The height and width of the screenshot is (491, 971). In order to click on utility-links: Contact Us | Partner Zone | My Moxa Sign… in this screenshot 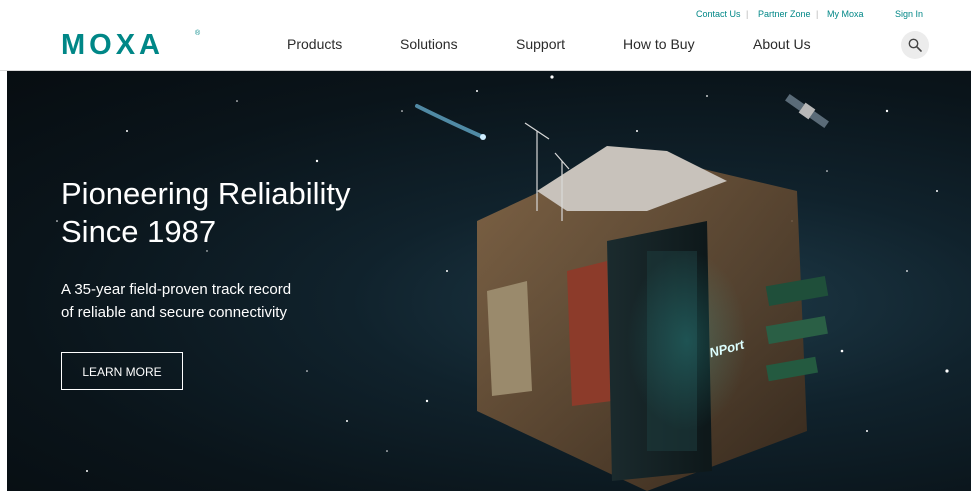, I will do `click(485, 16)`.